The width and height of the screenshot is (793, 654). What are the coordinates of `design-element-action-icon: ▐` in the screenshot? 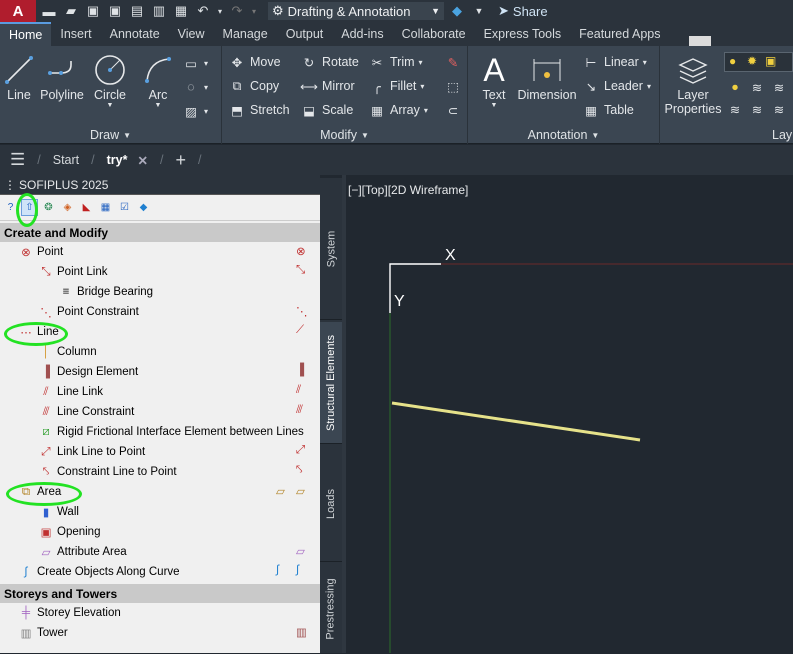 It's located at (305, 372).